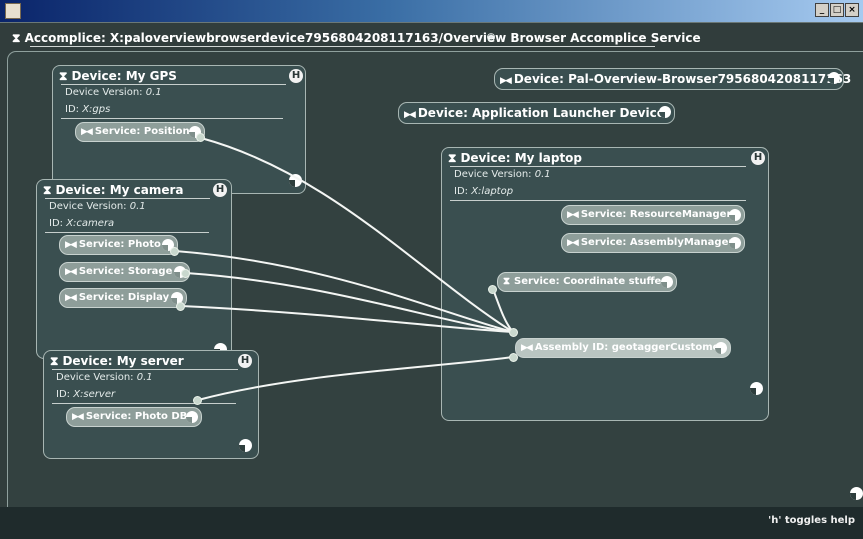 Image resolution: width=863 pixels, height=539 pixels. Describe the element at coordinates (513, 332) in the screenshot. I see `port-assembly-in` at that location.